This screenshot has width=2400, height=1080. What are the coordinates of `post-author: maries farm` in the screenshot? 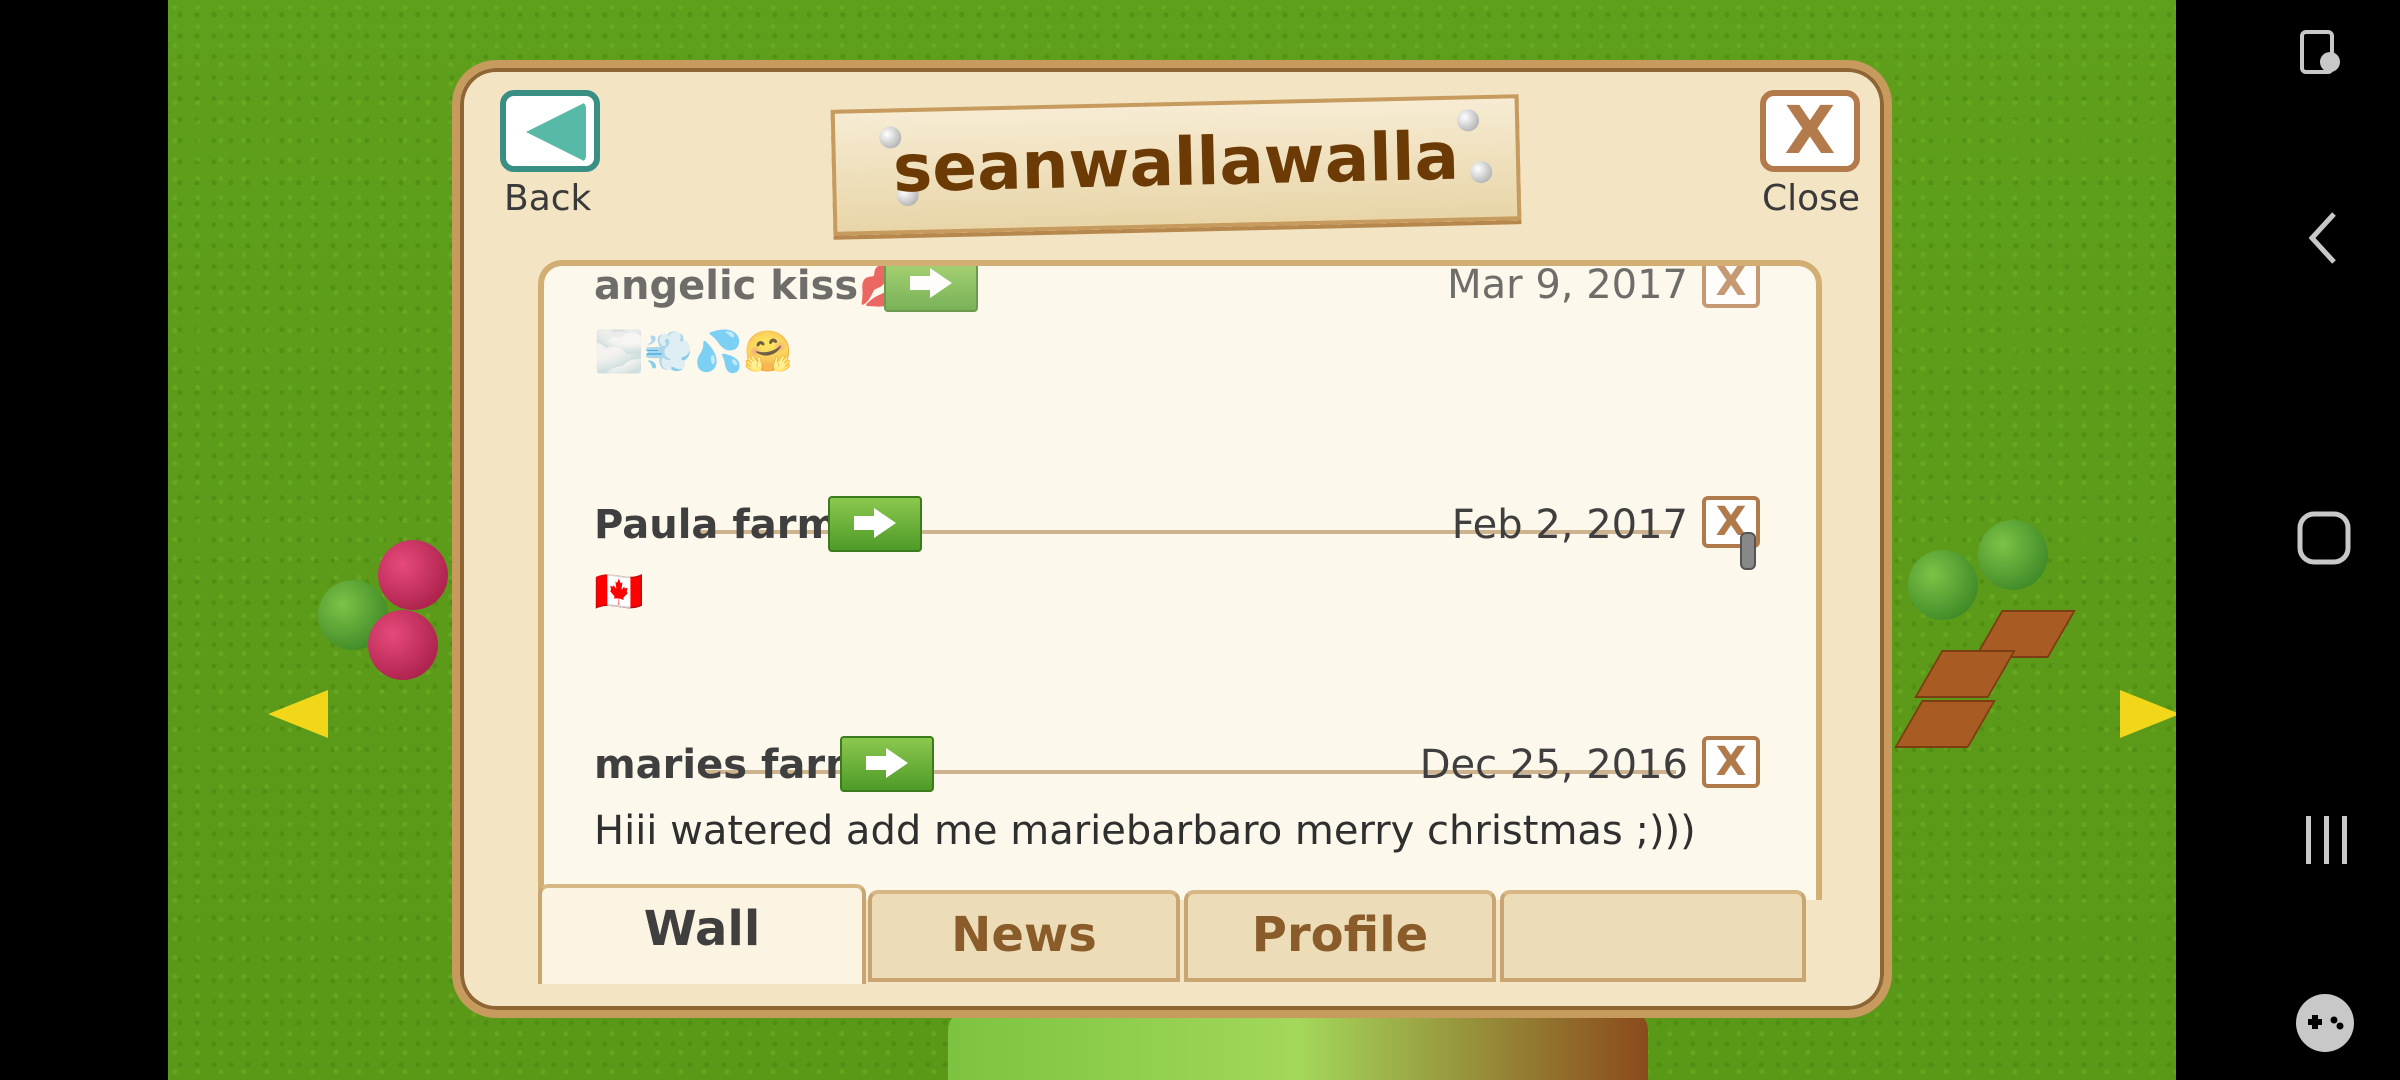 It's located at (730, 765).